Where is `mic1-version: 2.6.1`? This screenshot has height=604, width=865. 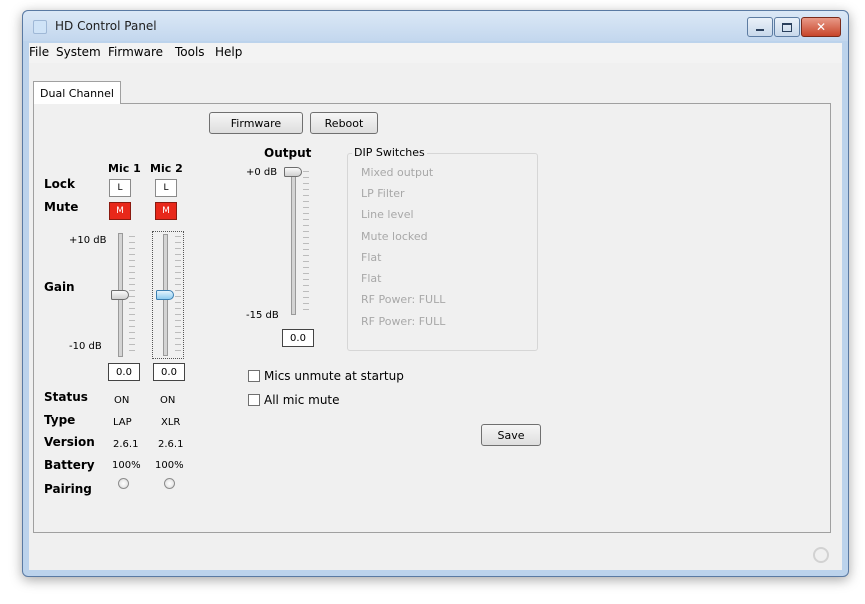 mic1-version: 2.6.1 is located at coordinates (126, 444).